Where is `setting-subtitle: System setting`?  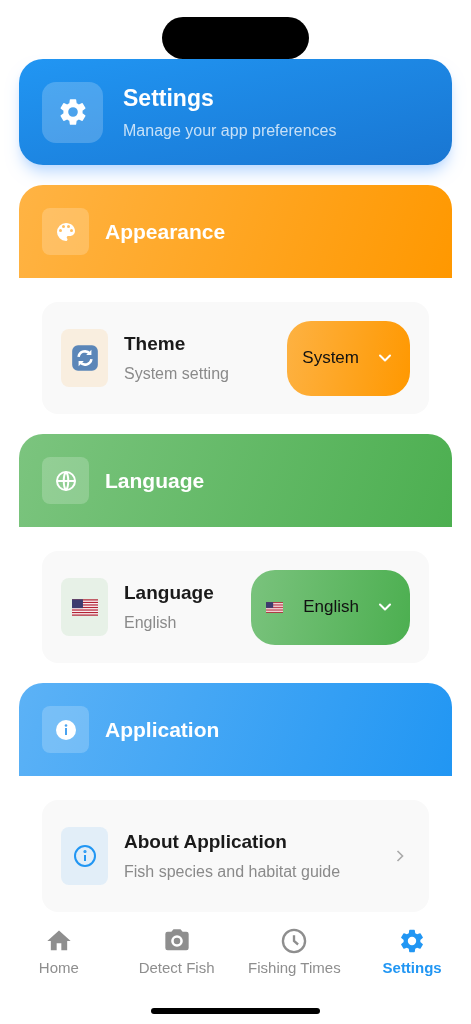
setting-subtitle: System setting is located at coordinates (177, 374).